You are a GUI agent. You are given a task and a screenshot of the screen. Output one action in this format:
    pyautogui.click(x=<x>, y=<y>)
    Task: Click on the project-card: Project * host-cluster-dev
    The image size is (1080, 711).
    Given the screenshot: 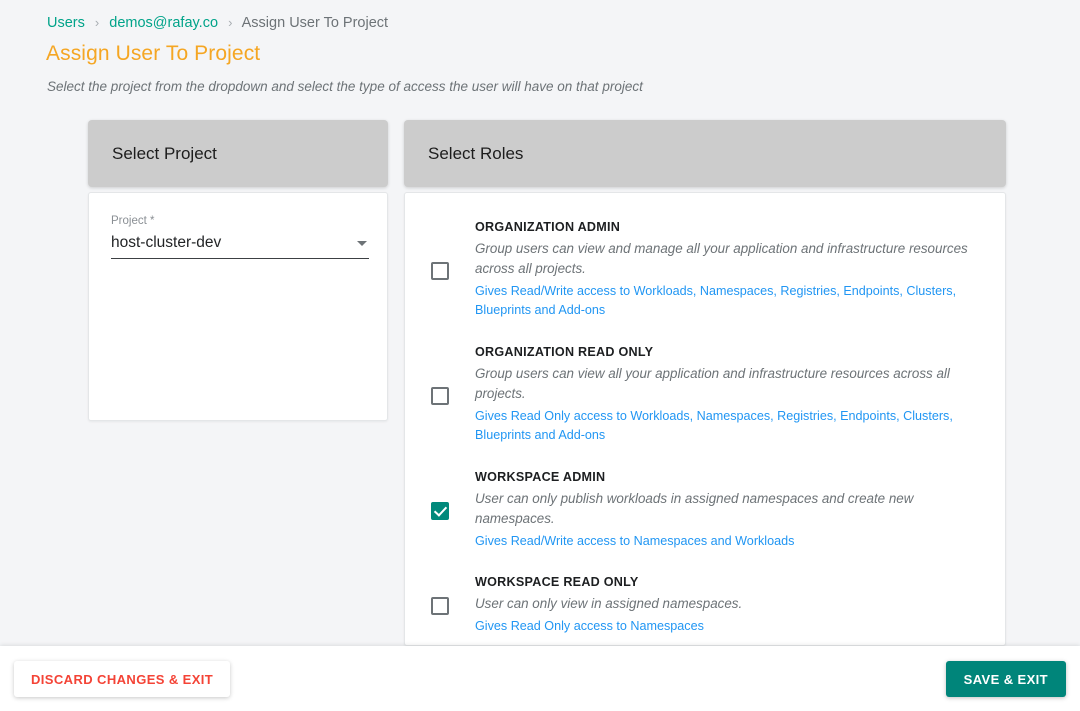 What is the action you would take?
    pyautogui.click(x=238, y=306)
    